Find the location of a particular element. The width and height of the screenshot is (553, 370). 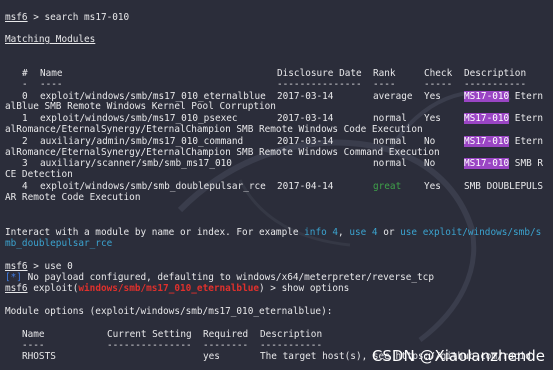

use-command: use 0 is located at coordinates (58, 266).